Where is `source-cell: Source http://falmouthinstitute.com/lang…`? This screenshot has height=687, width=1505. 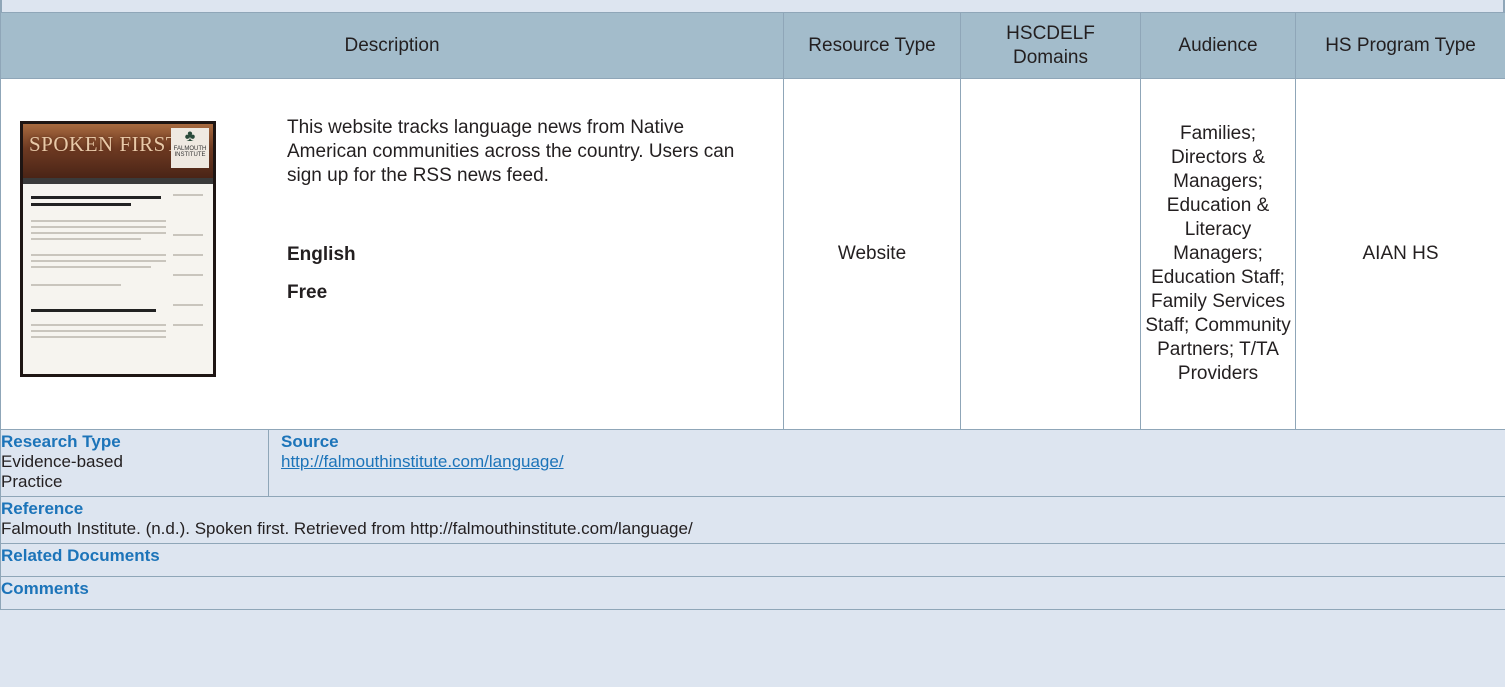 source-cell: Source http://falmouthinstitute.com/lang… is located at coordinates (886, 463).